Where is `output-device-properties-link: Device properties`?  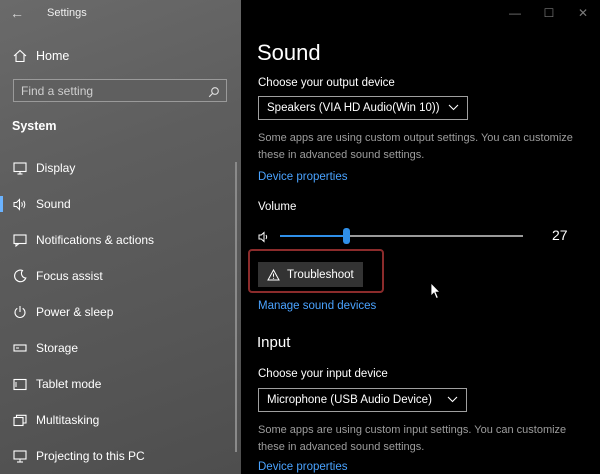
output-device-properties-link: Device properties is located at coordinates (302, 177).